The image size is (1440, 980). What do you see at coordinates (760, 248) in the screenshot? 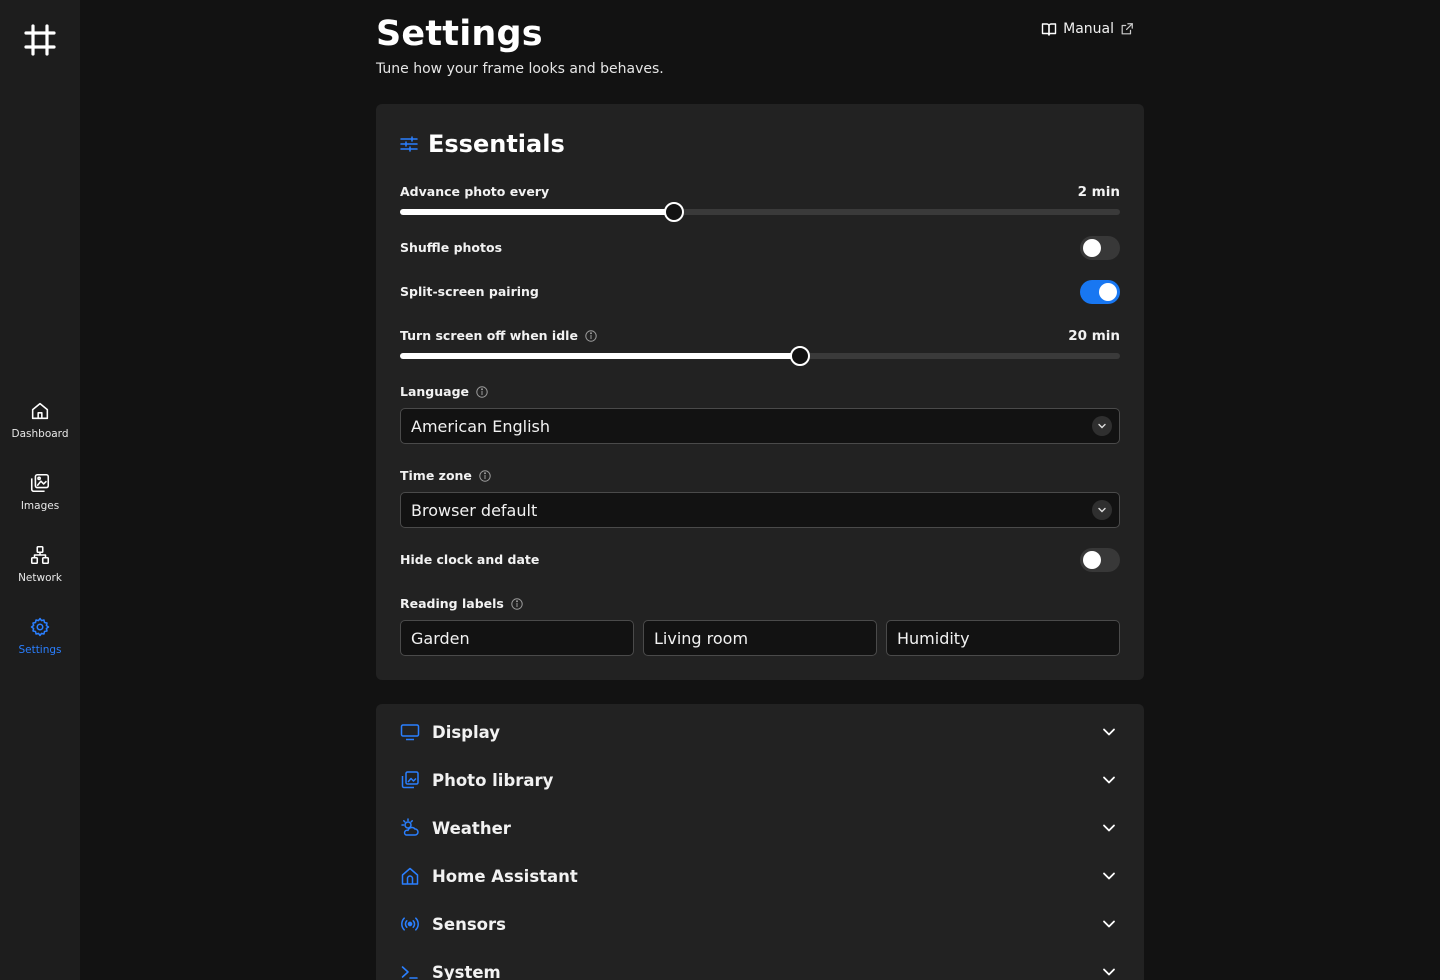
I see `shuffle-row: Shuffle photos` at bounding box center [760, 248].